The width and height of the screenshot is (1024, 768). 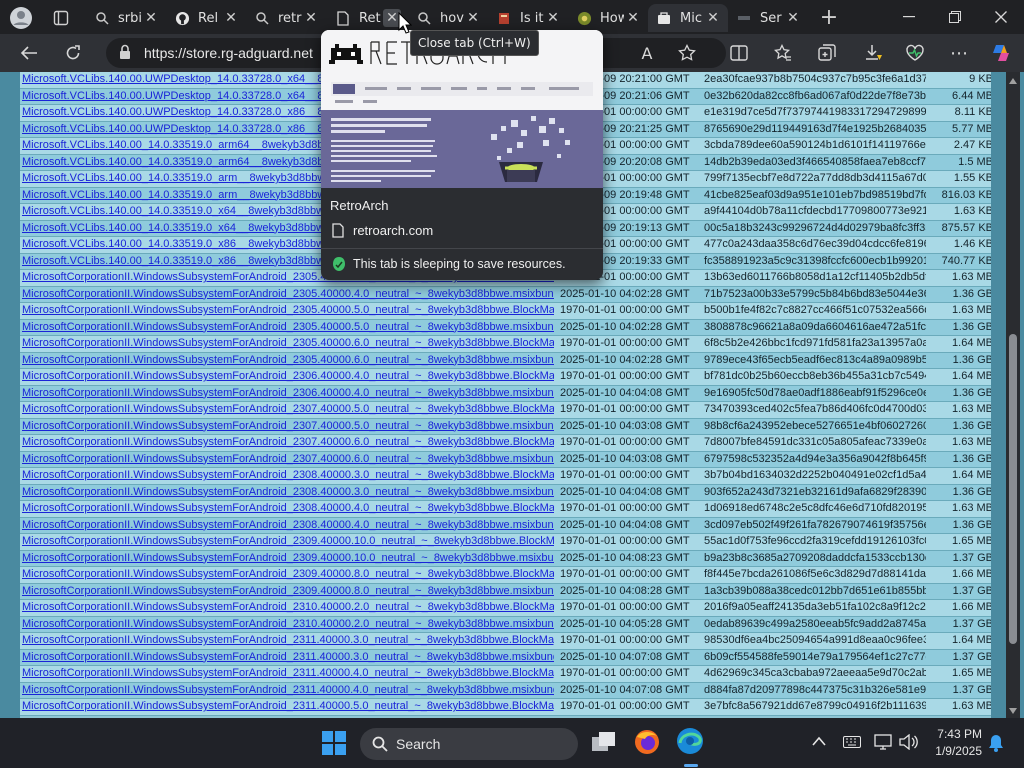 What do you see at coordinates (1013, 79) in the screenshot?
I see `scroll-up-arrow-icon` at bounding box center [1013, 79].